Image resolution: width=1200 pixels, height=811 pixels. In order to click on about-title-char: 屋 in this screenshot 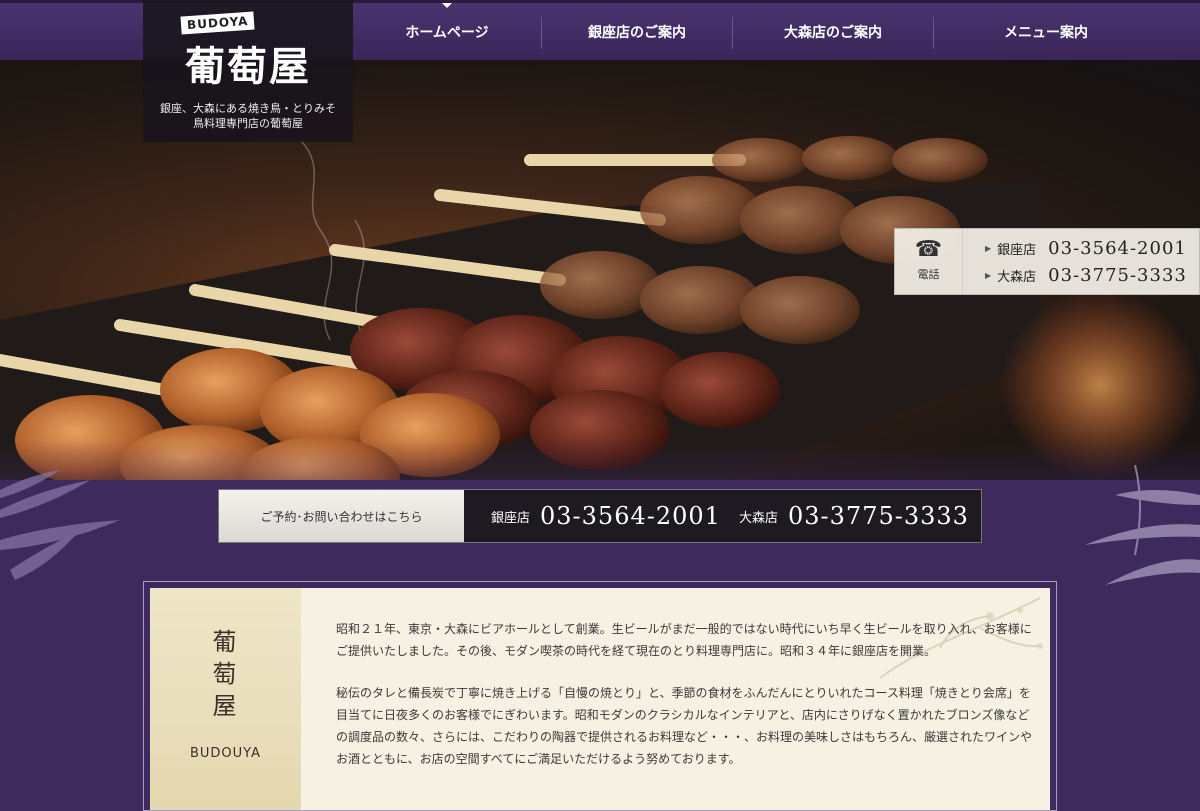, I will do `click(225, 706)`.